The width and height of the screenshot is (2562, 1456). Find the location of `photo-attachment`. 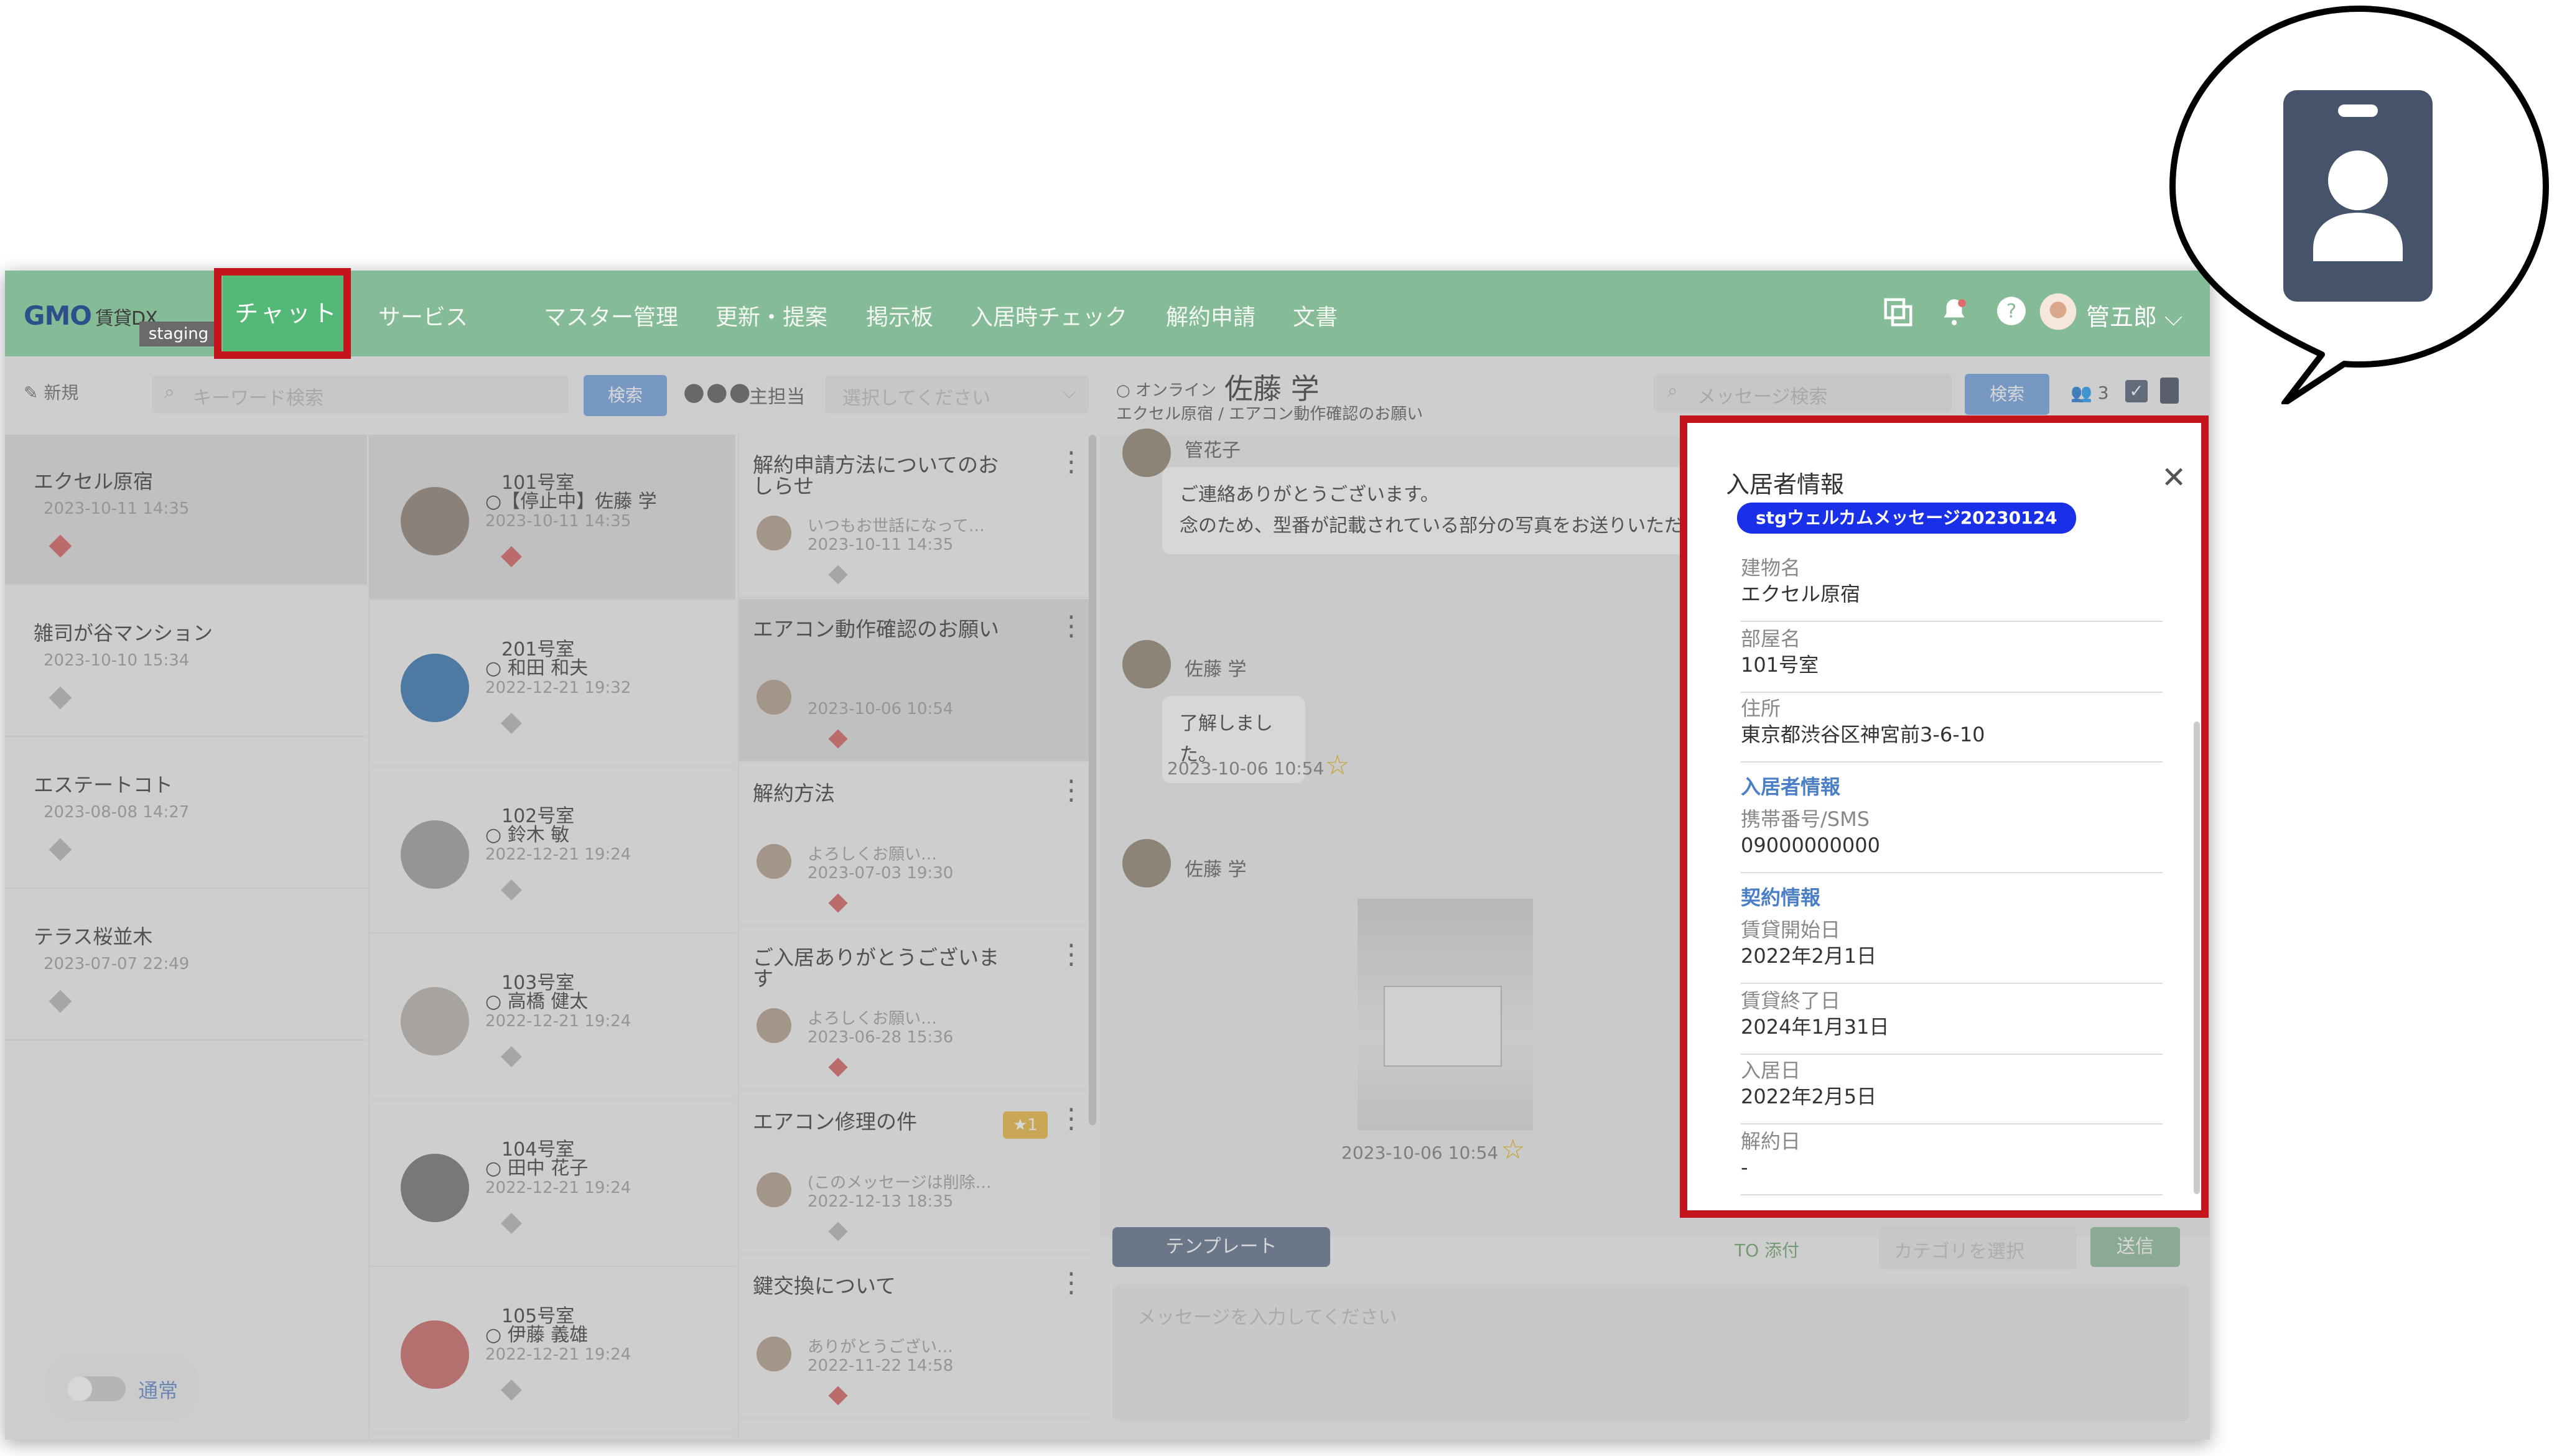

photo-attachment is located at coordinates (1446, 1014).